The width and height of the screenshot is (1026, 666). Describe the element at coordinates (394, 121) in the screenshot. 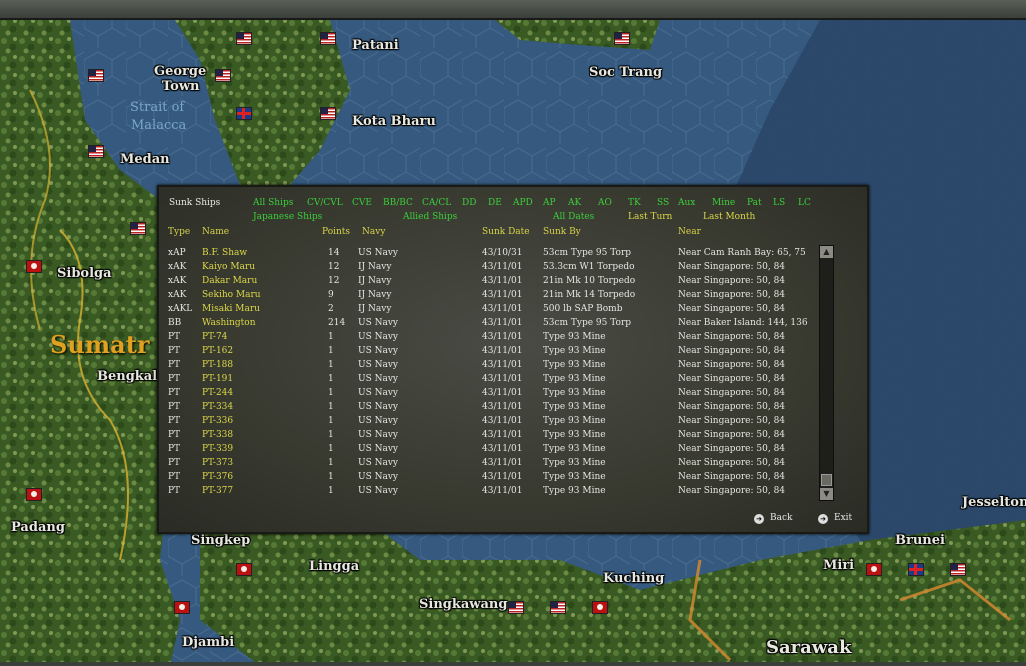

I see `map-label-kota-bharu: Kota Bharu` at that location.